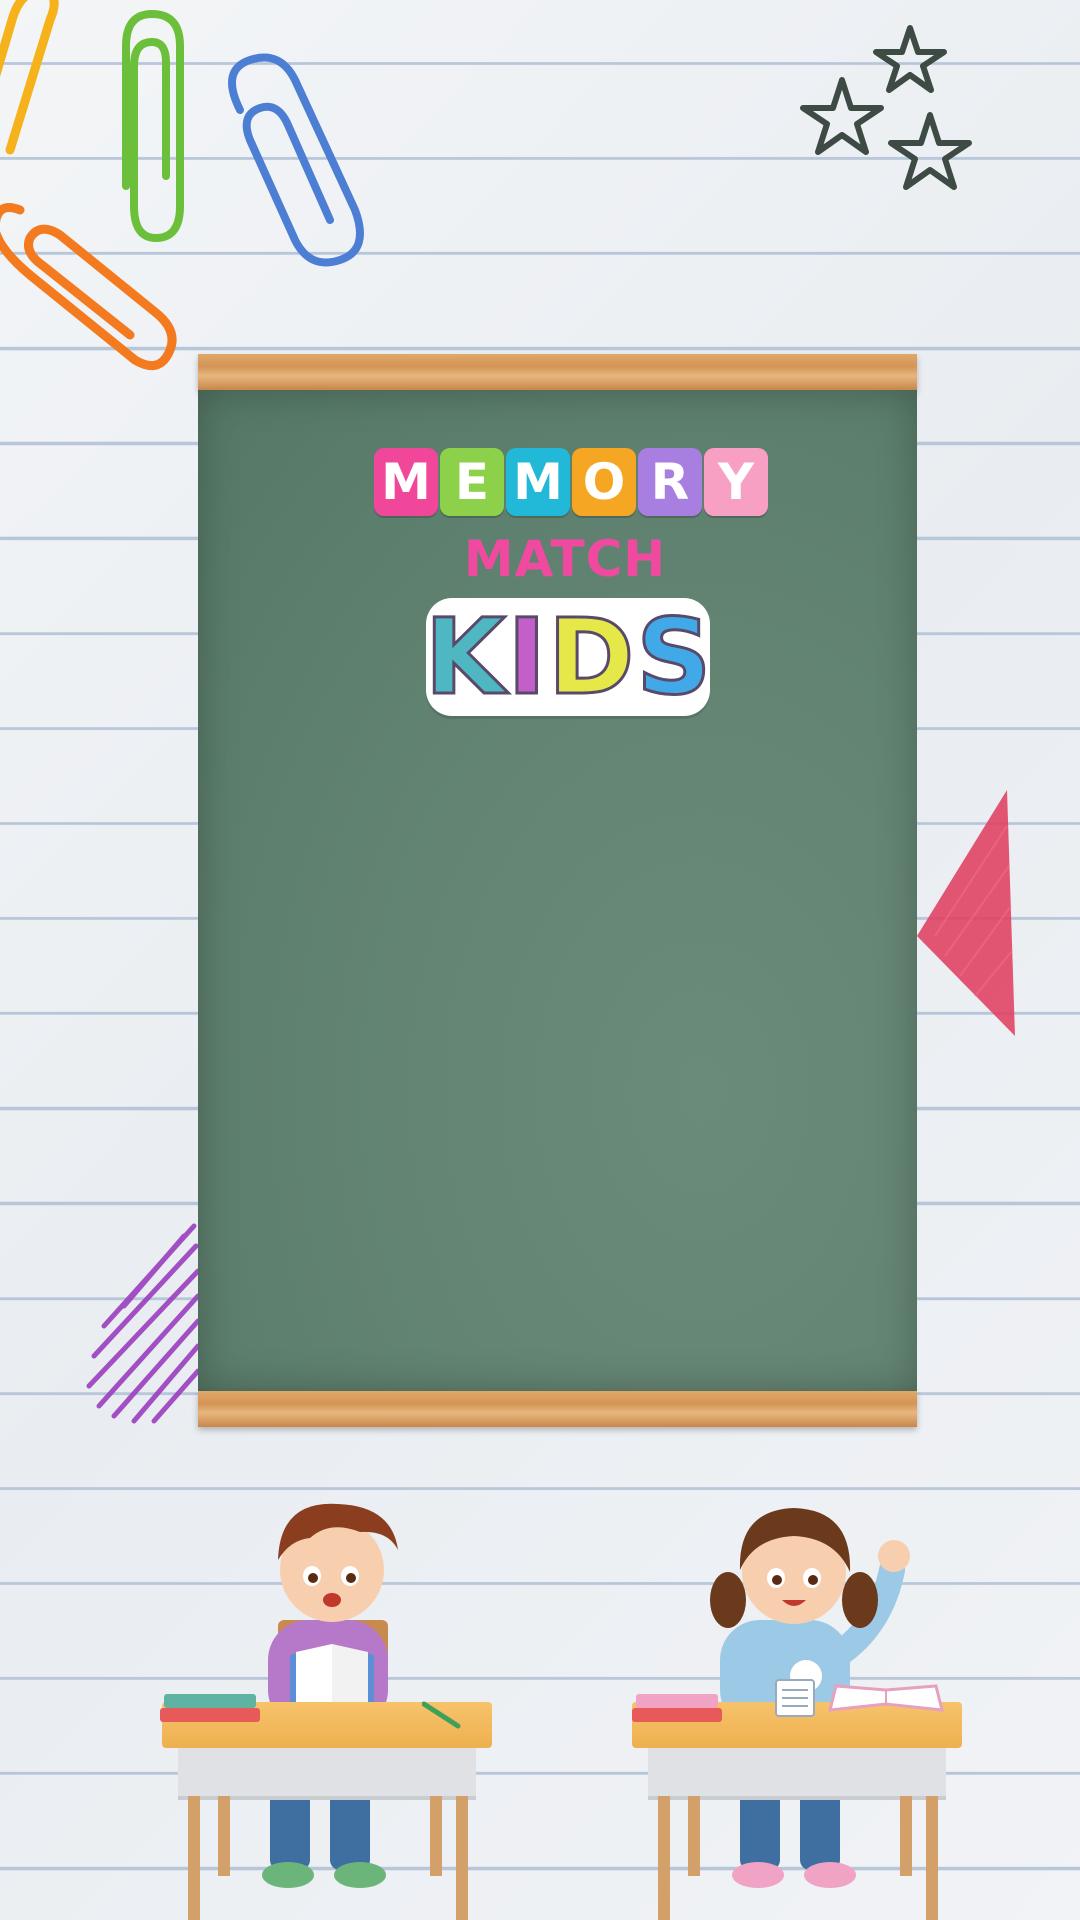 The width and height of the screenshot is (1080, 1920). I want to click on boy-desk-apron, so click(327, 1774).